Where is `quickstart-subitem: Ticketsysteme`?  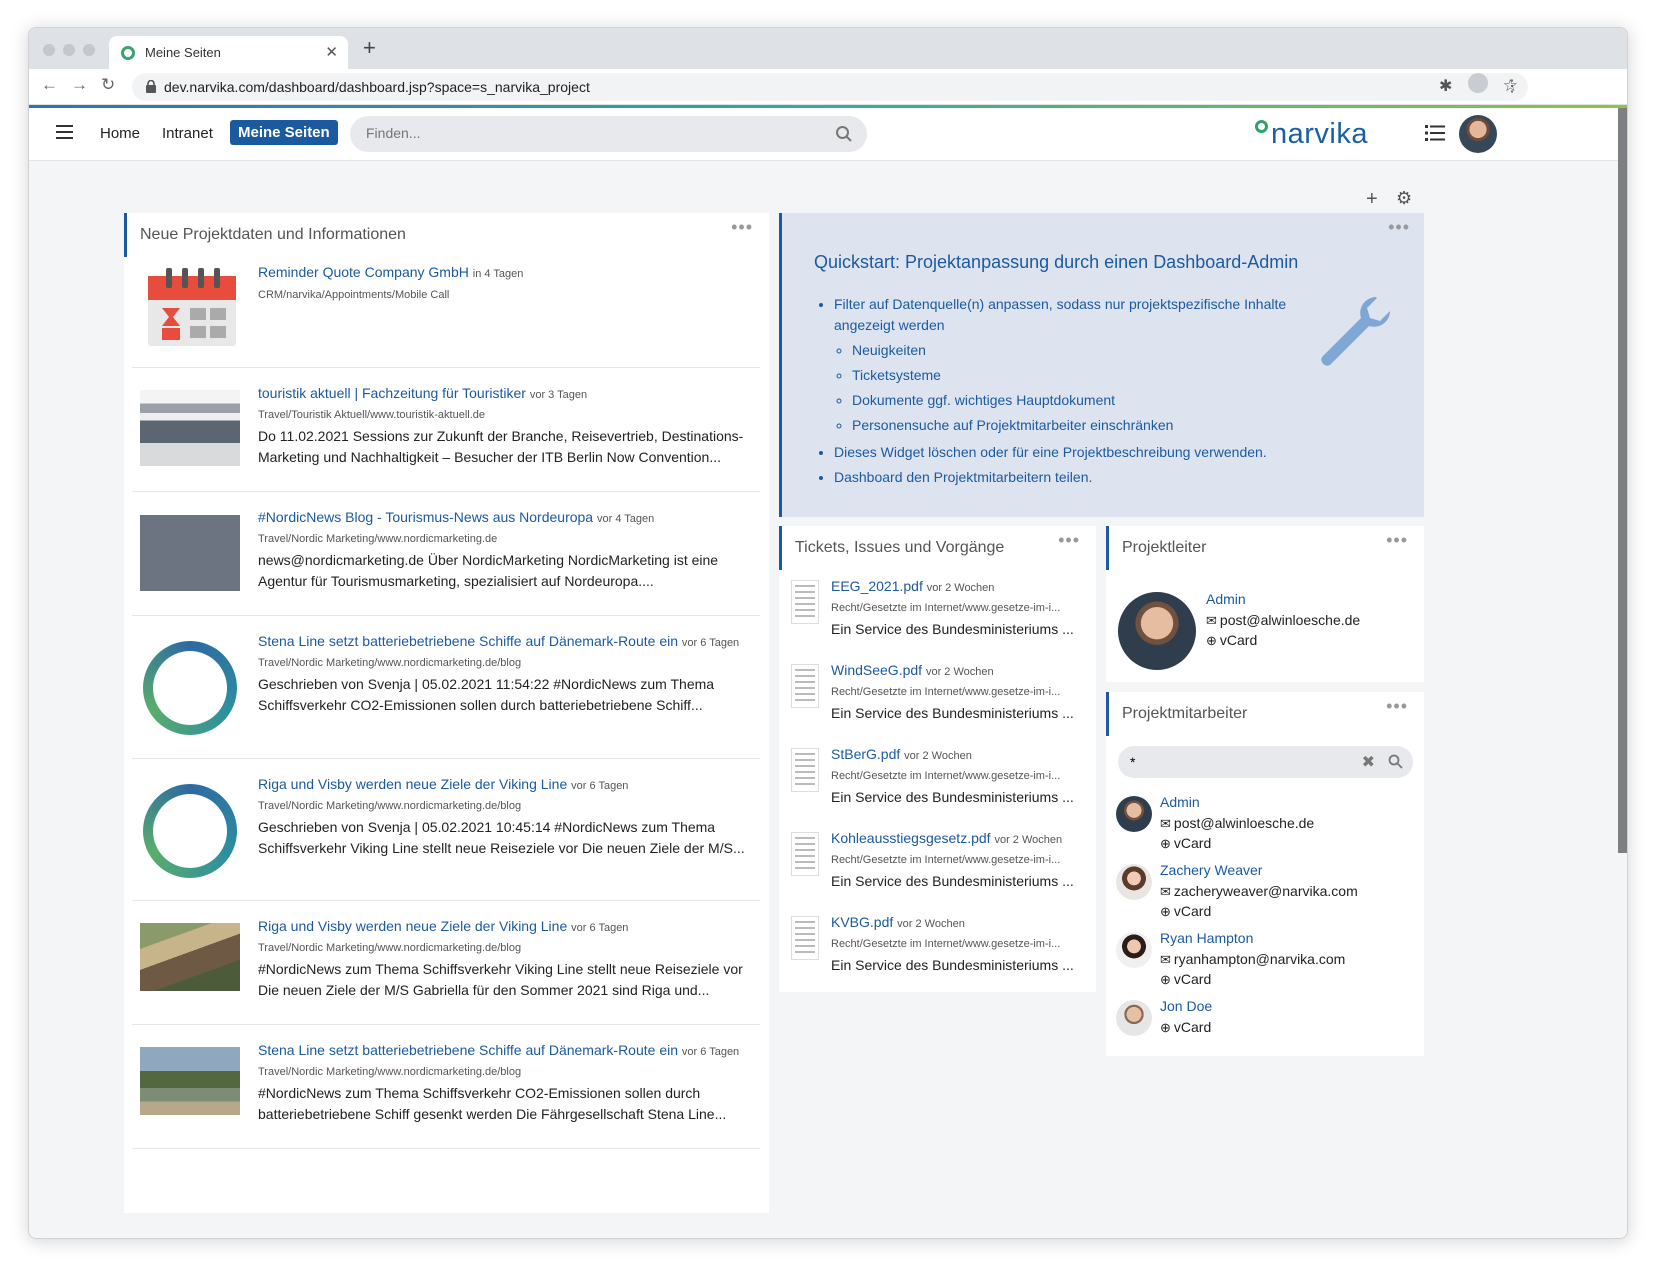
quickstart-subitem: Ticketsysteme is located at coordinates (1083, 375).